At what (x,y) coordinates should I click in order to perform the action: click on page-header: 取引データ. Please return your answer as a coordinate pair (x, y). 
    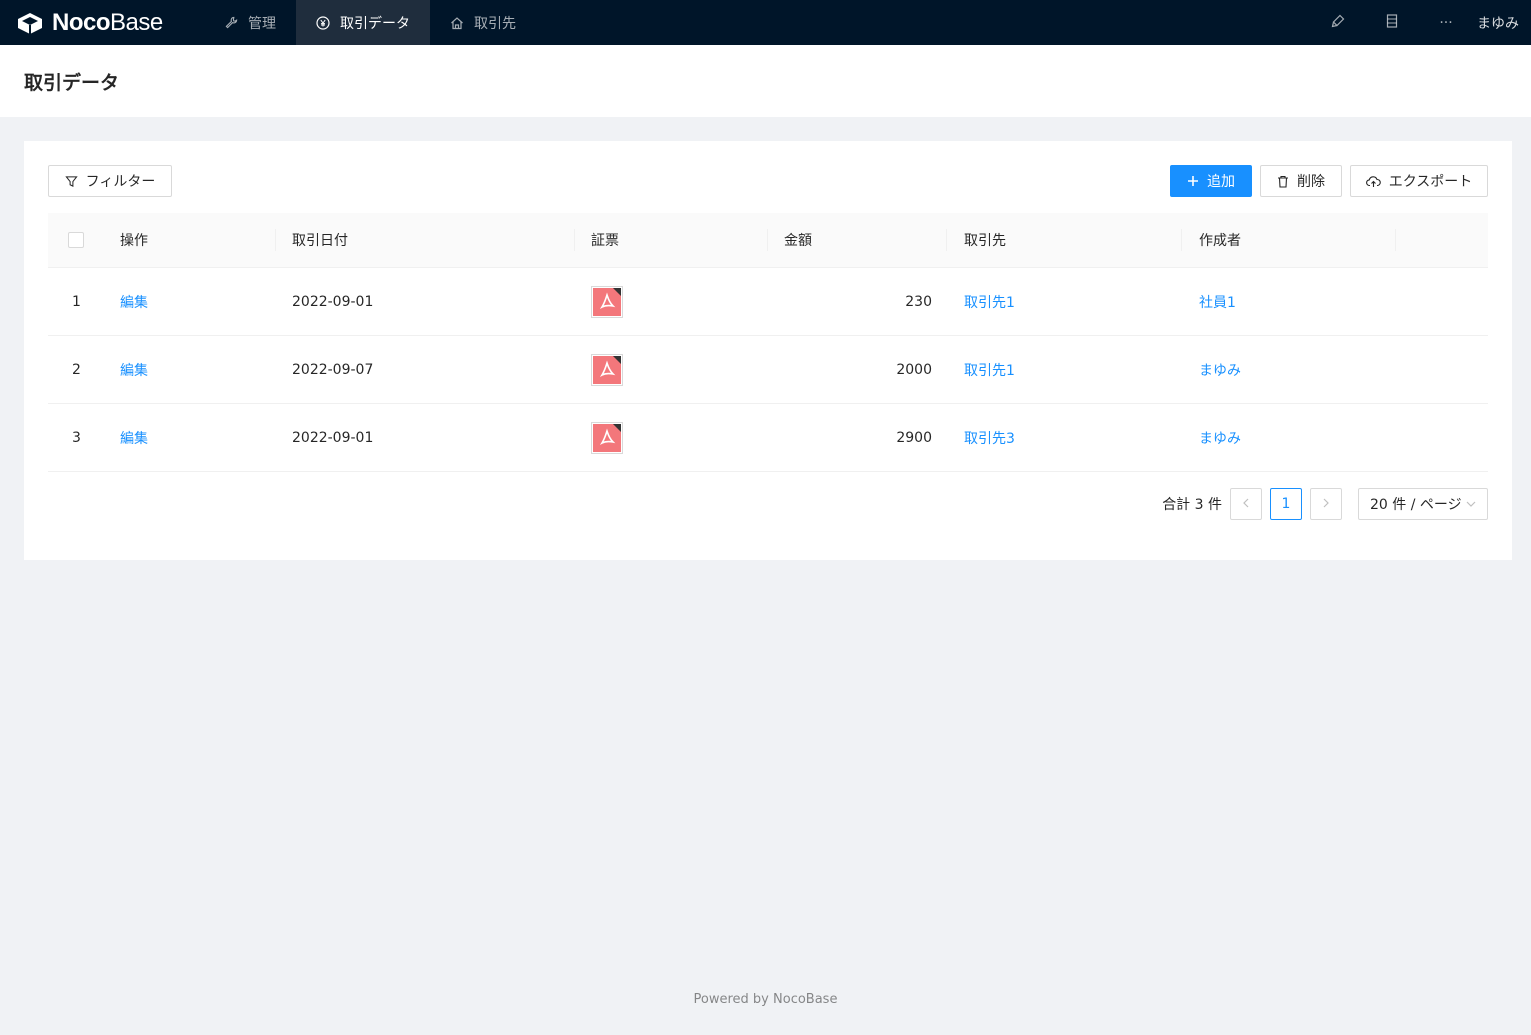
    Looking at the image, I should click on (765, 81).